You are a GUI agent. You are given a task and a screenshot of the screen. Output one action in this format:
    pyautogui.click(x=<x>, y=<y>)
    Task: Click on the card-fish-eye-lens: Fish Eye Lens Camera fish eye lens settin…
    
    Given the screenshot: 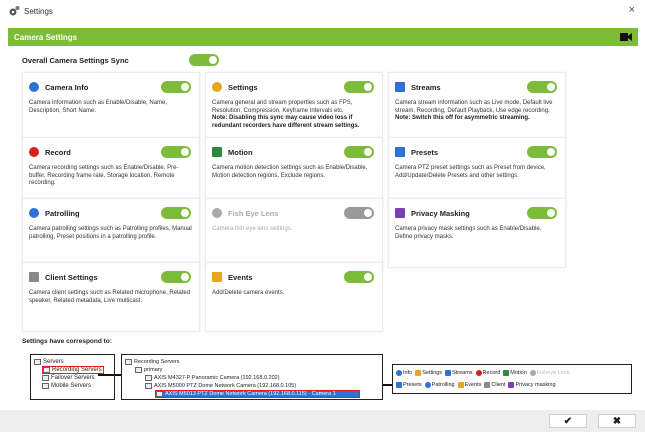 What is the action you would take?
    pyautogui.click(x=294, y=233)
    